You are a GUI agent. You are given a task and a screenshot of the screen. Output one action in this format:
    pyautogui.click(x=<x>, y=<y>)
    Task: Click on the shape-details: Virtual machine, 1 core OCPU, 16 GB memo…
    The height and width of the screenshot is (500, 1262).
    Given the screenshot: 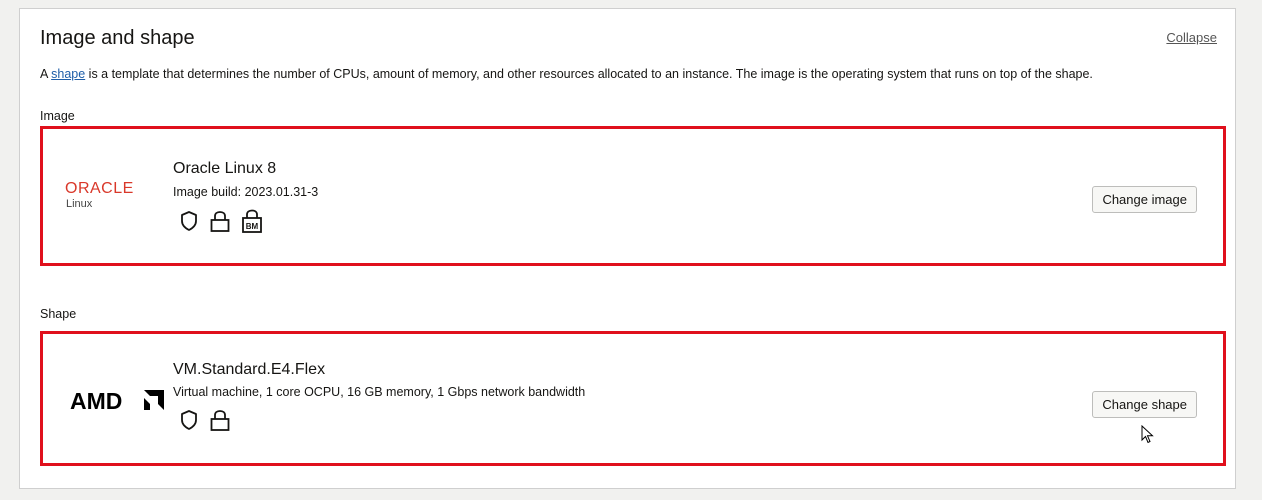 What is the action you would take?
    pyautogui.click(x=379, y=392)
    